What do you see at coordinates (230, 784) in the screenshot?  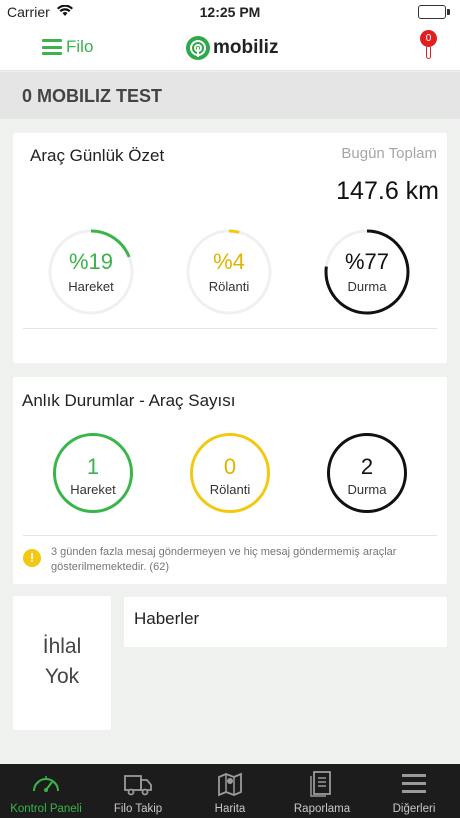 I see `map-icon` at bounding box center [230, 784].